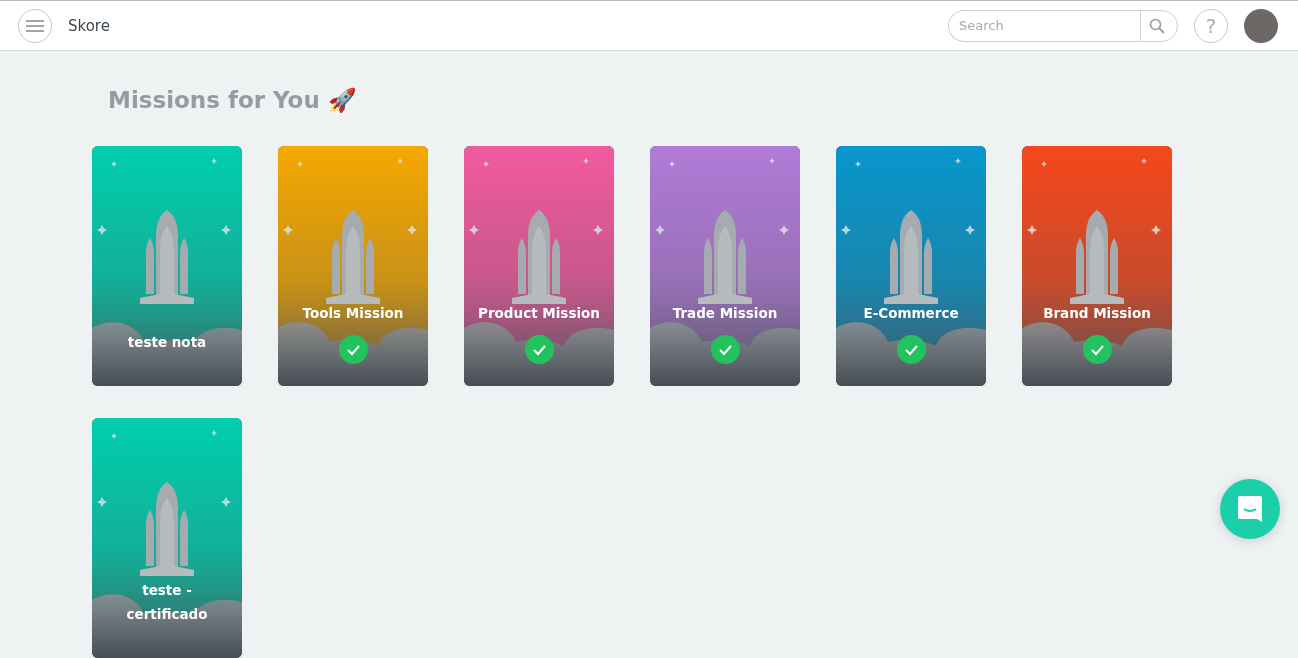 This screenshot has width=1298, height=658. I want to click on mission-title: E-Commerce, so click(911, 313).